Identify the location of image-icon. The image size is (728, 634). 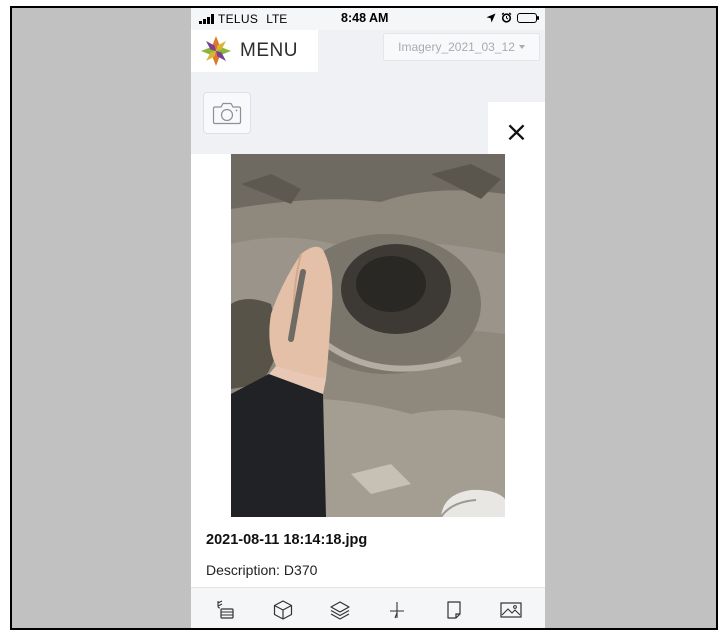
(510, 610).